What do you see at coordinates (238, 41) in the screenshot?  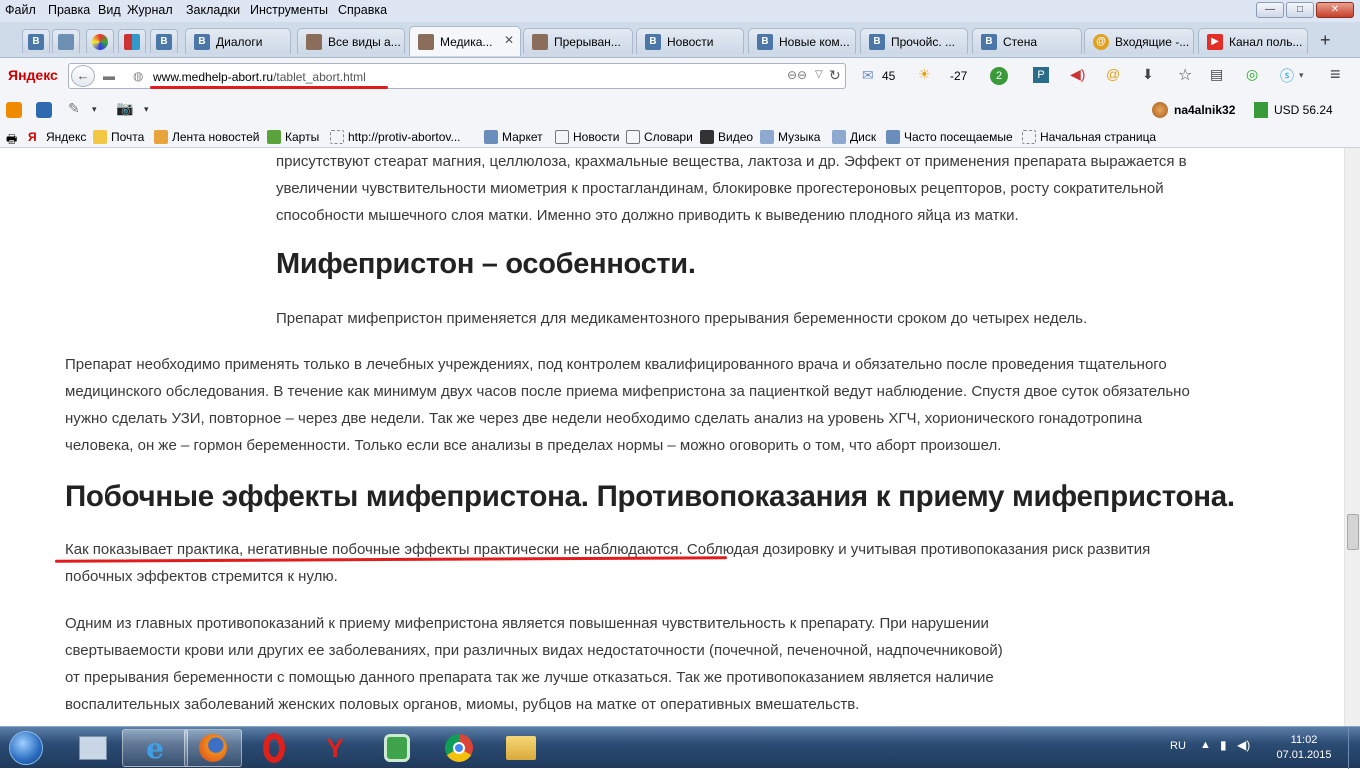 I see `tab-dialogs: В Диалоги` at bounding box center [238, 41].